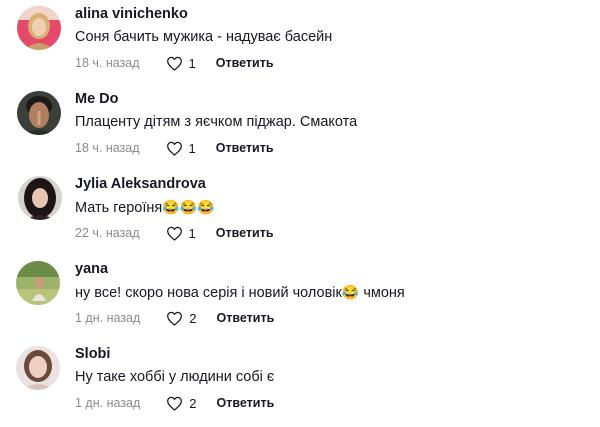  What do you see at coordinates (92, 354) in the screenshot?
I see `comment-username: Slobi` at bounding box center [92, 354].